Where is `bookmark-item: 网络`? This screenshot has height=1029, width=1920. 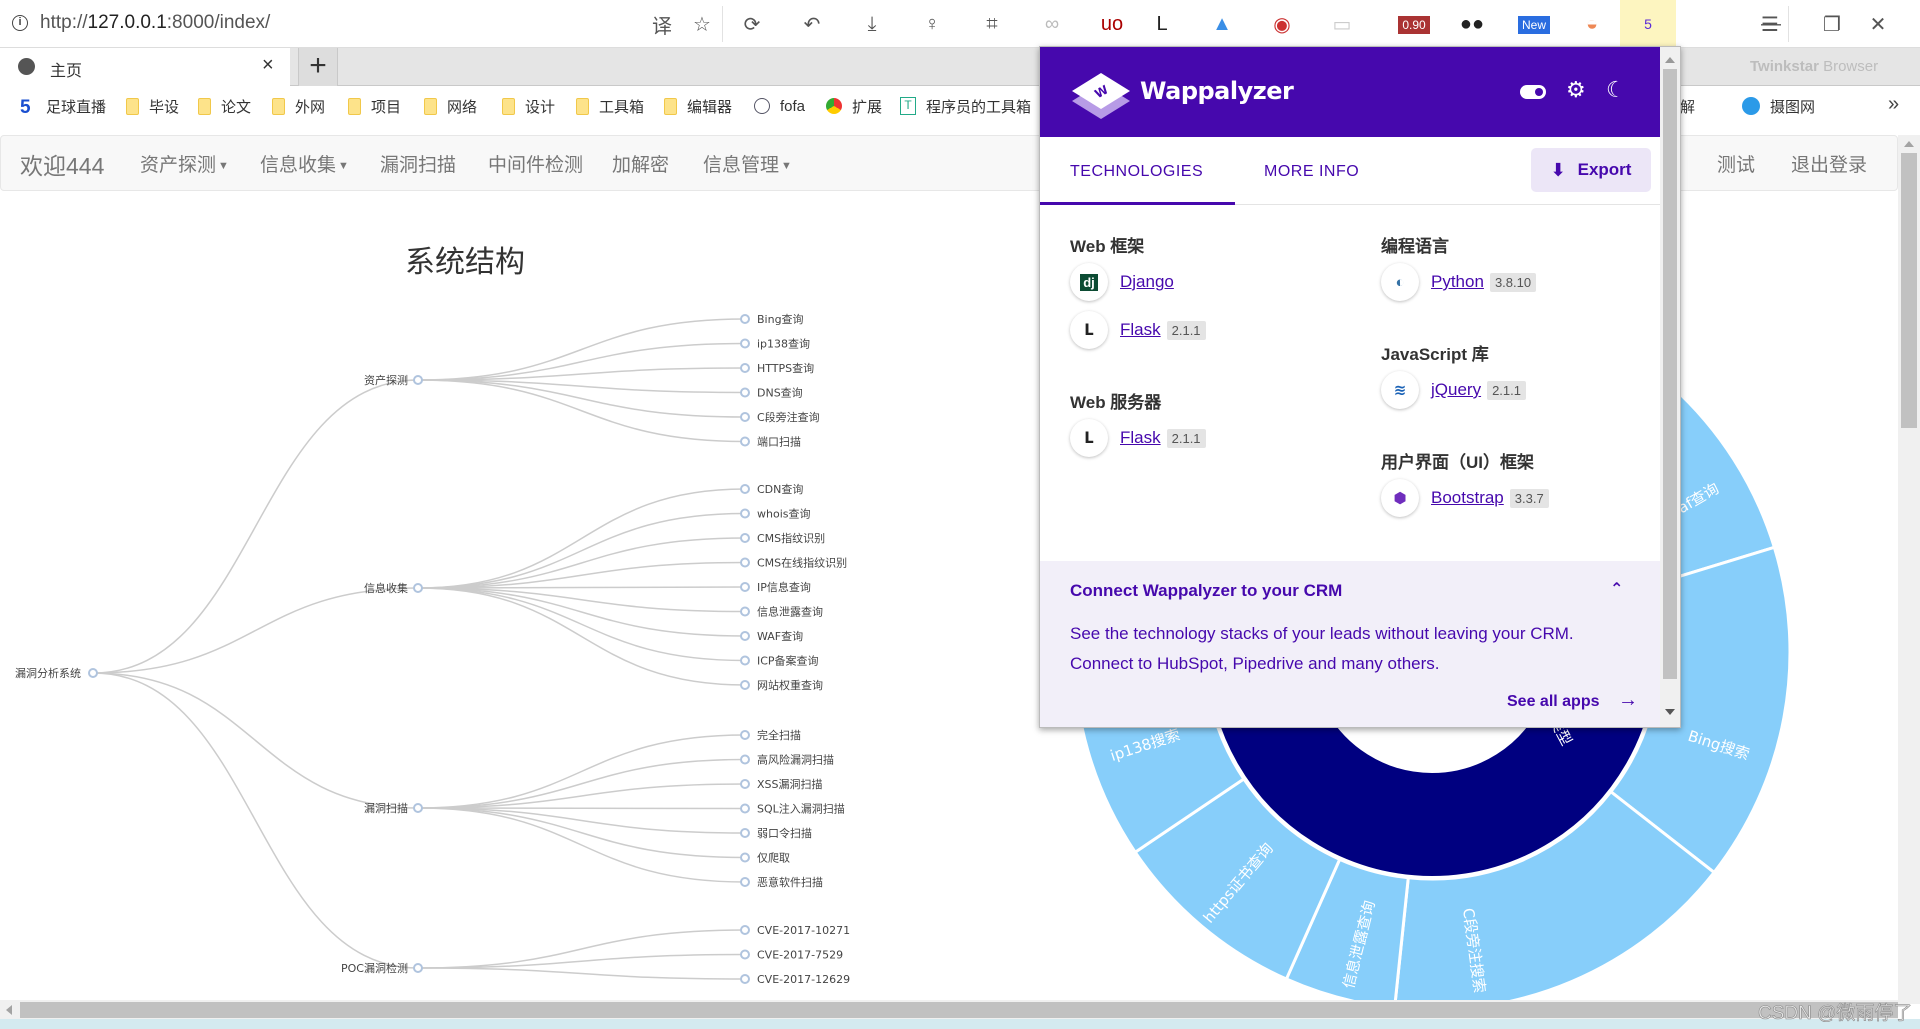
bookmark-item: 网络 is located at coordinates (450, 106).